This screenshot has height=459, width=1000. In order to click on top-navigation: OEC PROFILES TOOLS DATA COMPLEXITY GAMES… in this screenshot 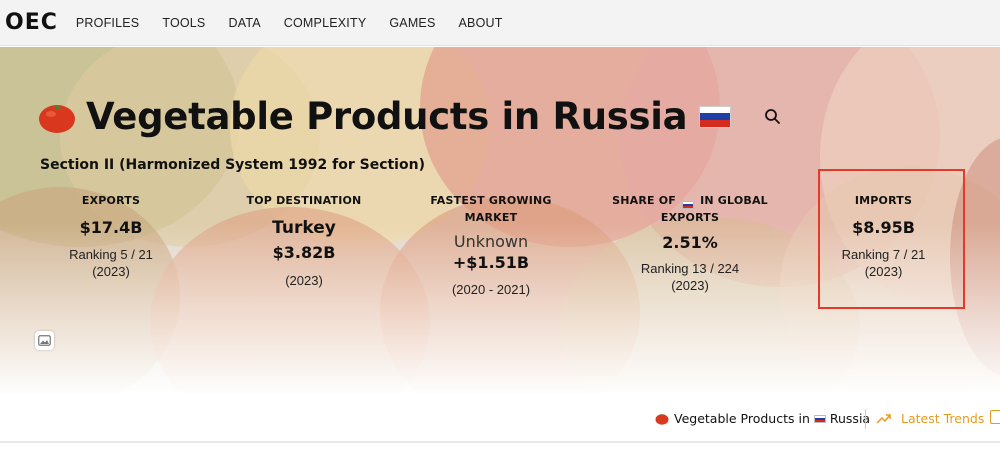, I will do `click(500, 23)`.